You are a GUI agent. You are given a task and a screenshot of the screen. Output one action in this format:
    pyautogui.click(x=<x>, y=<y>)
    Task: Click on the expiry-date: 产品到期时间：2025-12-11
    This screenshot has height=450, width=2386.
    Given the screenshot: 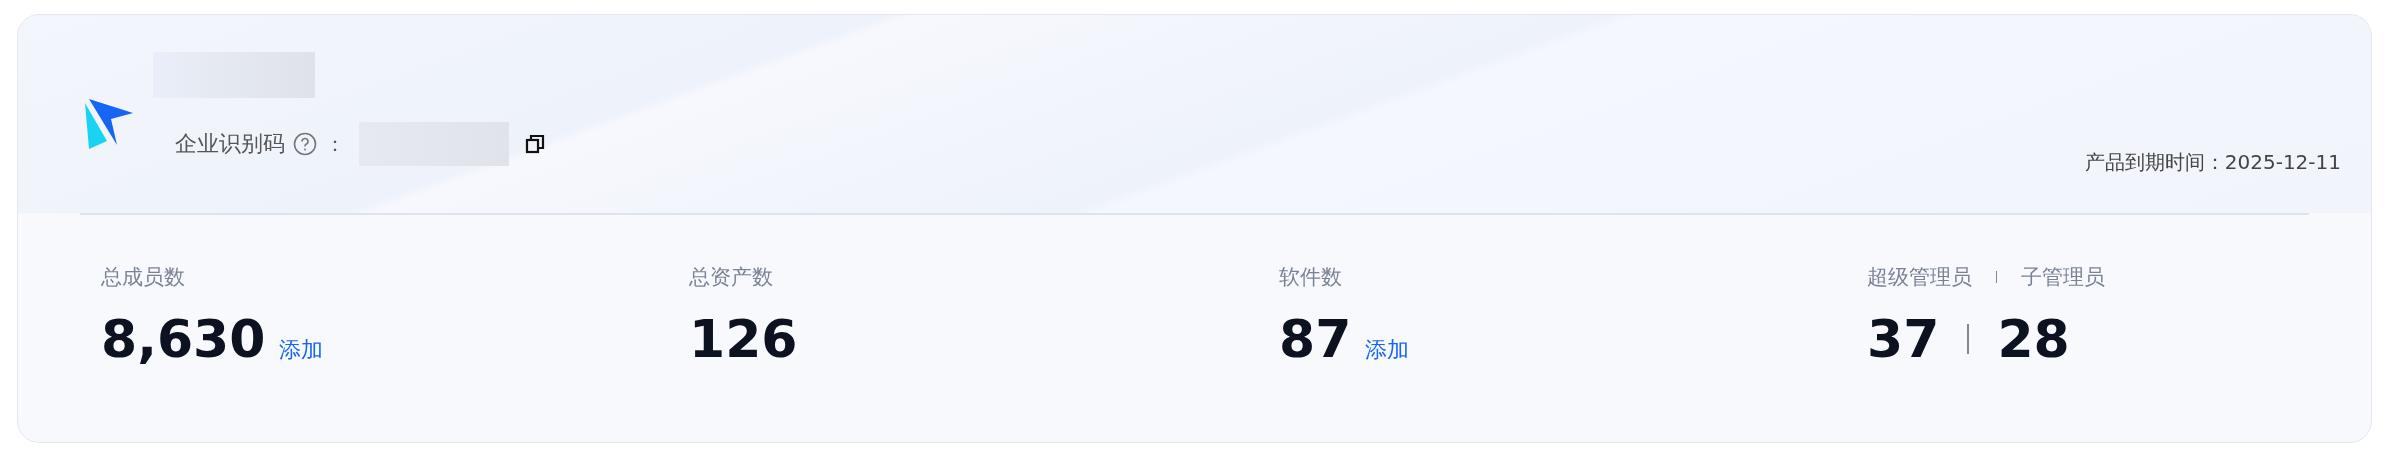 What is the action you would take?
    pyautogui.click(x=2212, y=162)
    